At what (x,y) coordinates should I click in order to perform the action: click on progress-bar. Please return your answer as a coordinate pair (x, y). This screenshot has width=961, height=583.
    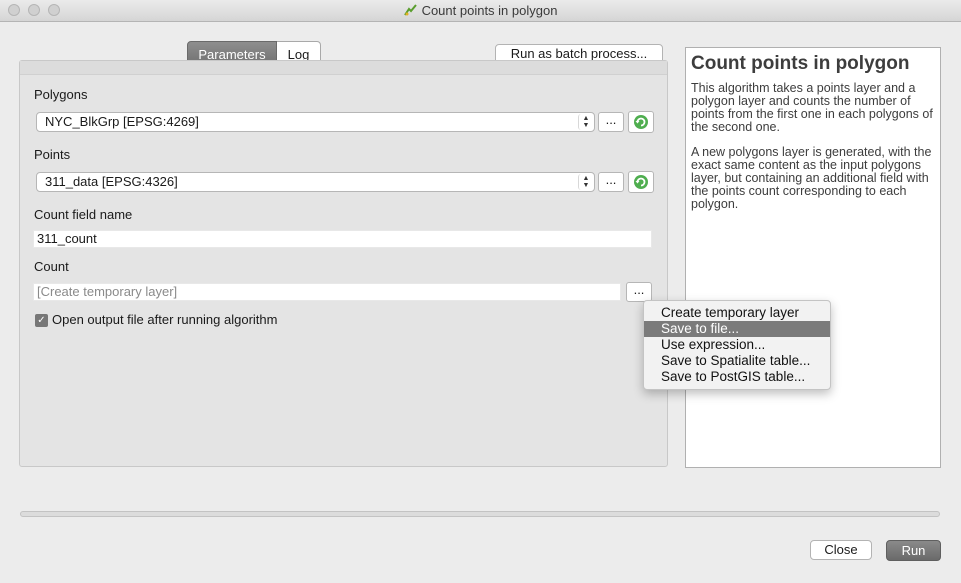
    Looking at the image, I should click on (480, 514).